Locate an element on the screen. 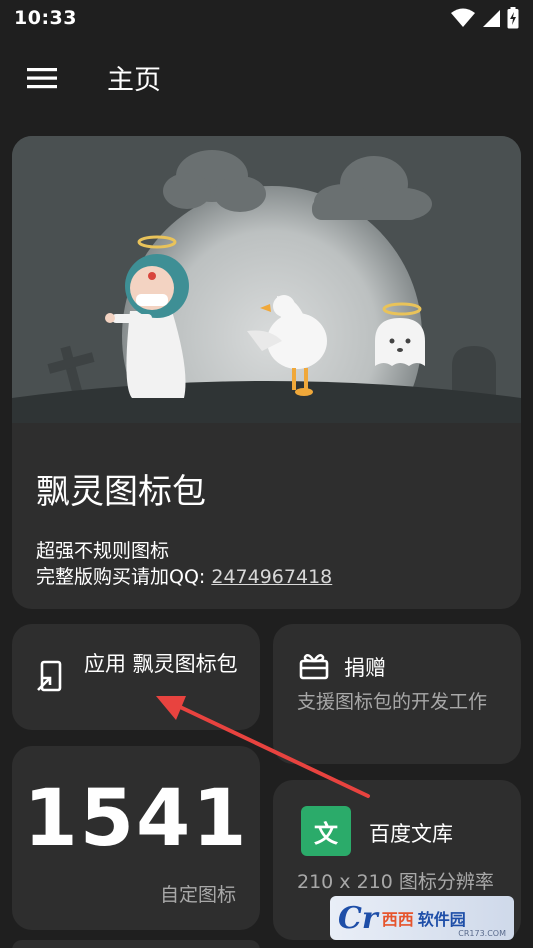 The image size is (533, 948). qq-number-link: 2474967418 is located at coordinates (271, 577).